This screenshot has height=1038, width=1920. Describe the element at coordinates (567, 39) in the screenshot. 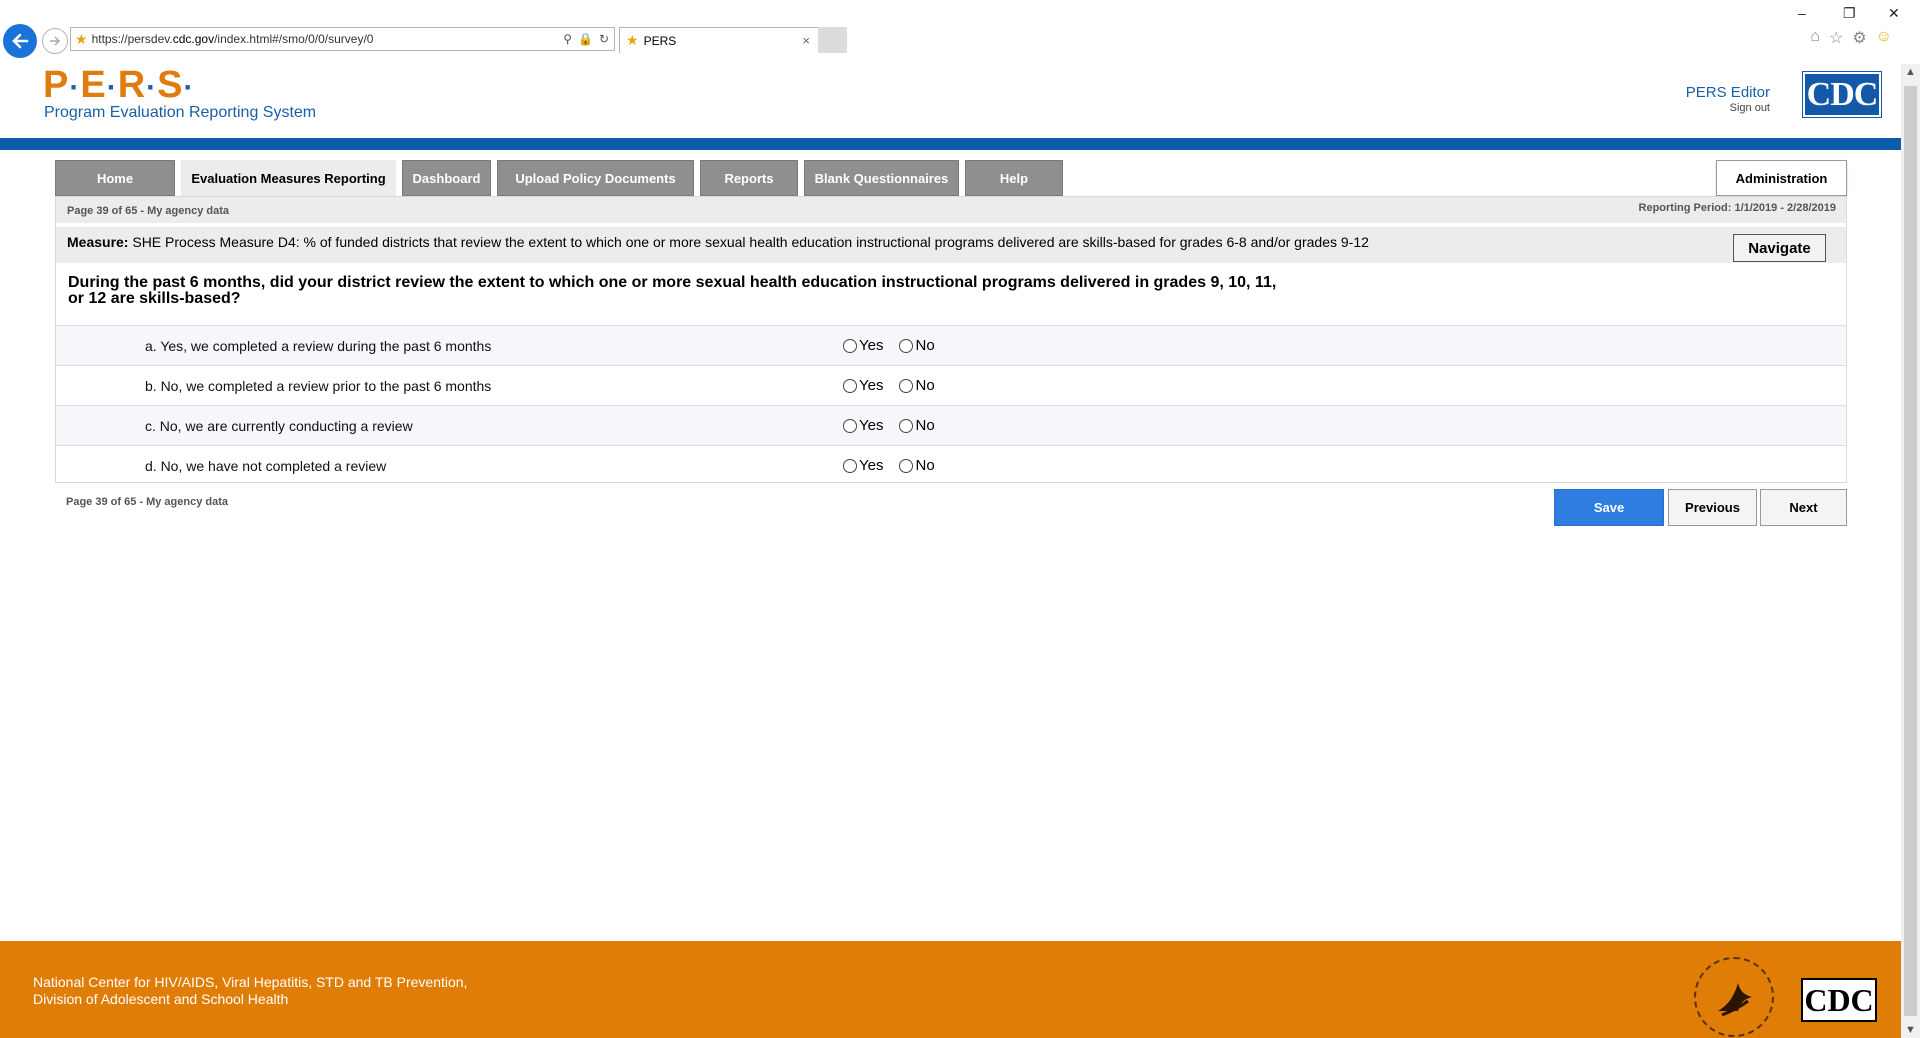

I see `search-icon: ⚲` at that location.